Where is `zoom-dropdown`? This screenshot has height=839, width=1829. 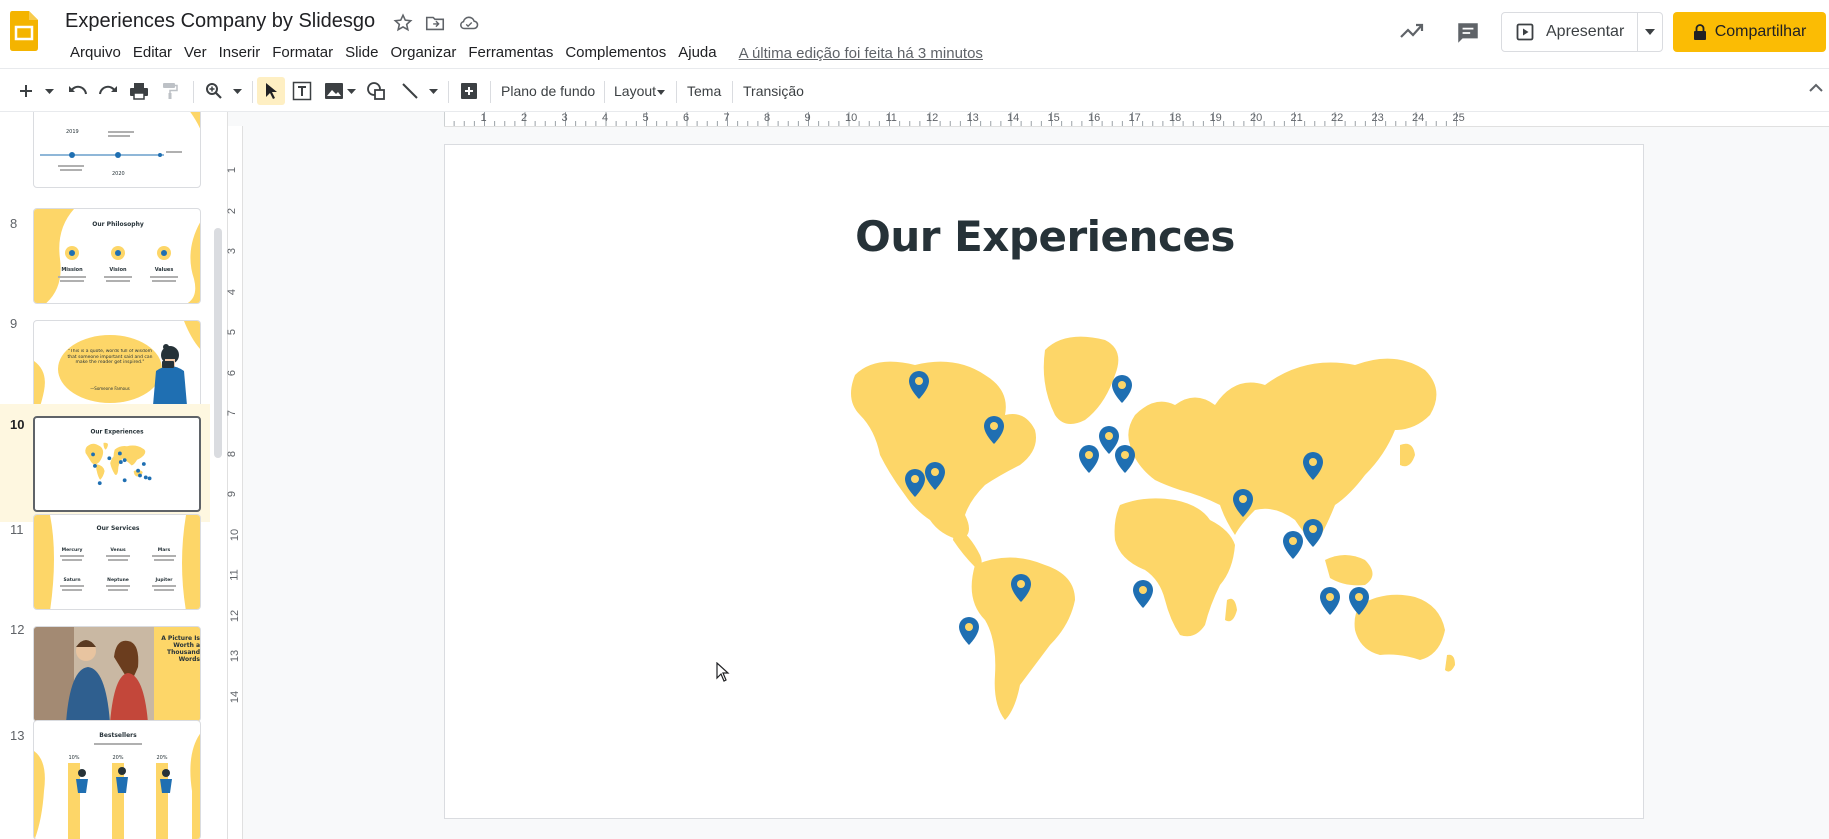
zoom-dropdown is located at coordinates (237, 91).